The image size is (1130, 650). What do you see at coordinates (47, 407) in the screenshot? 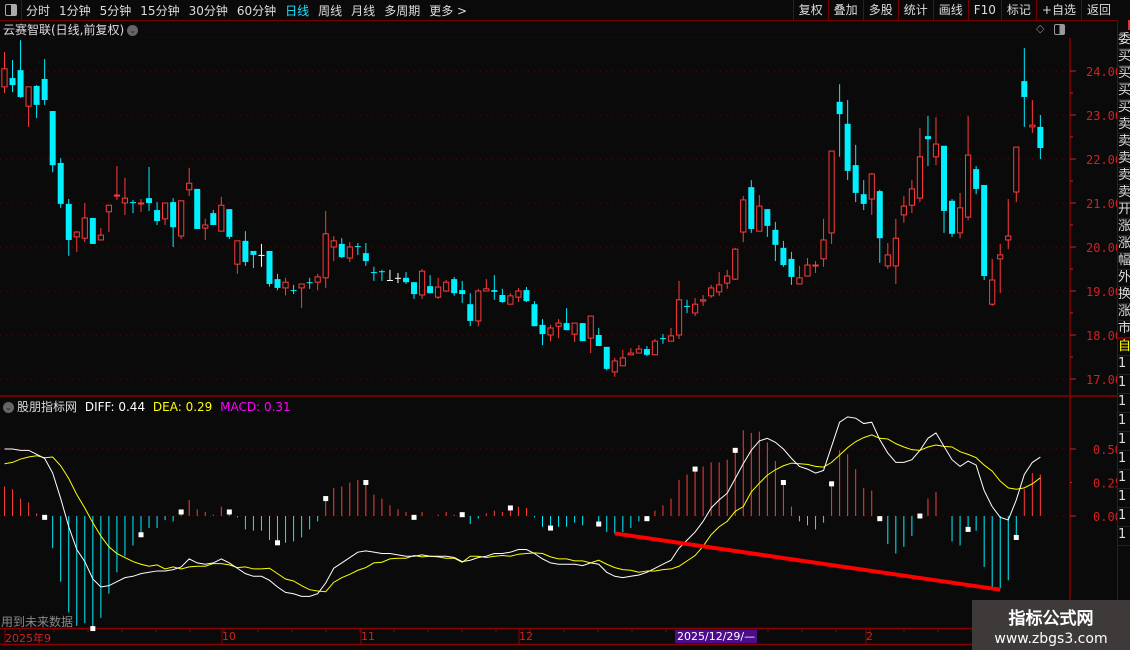
I see `indicator-name: 股朋指标网` at bounding box center [47, 407].